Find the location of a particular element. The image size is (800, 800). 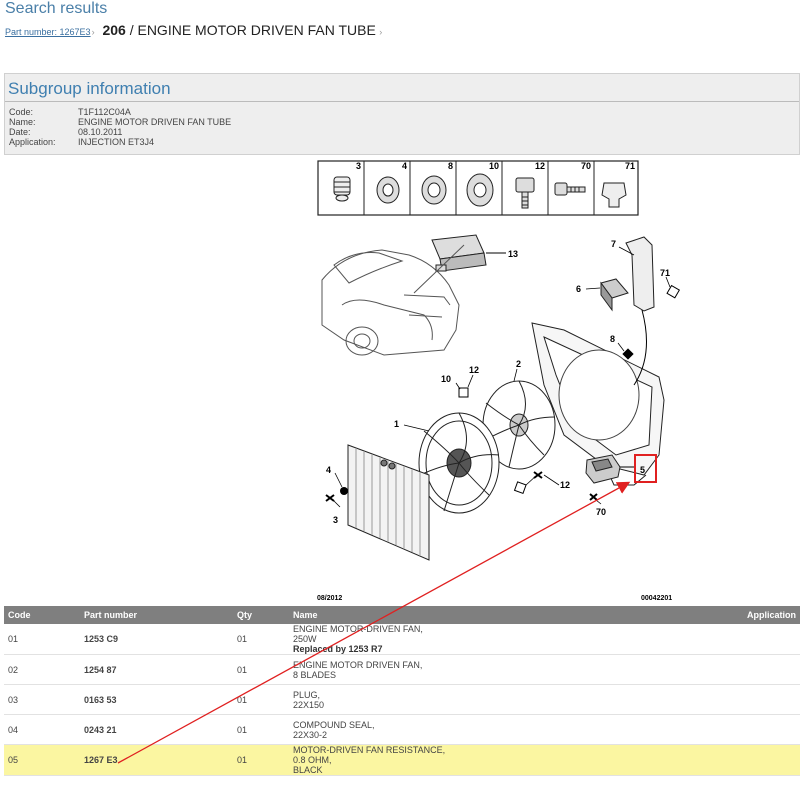

subgroup-date: 08.10.2011 is located at coordinates (100, 132).